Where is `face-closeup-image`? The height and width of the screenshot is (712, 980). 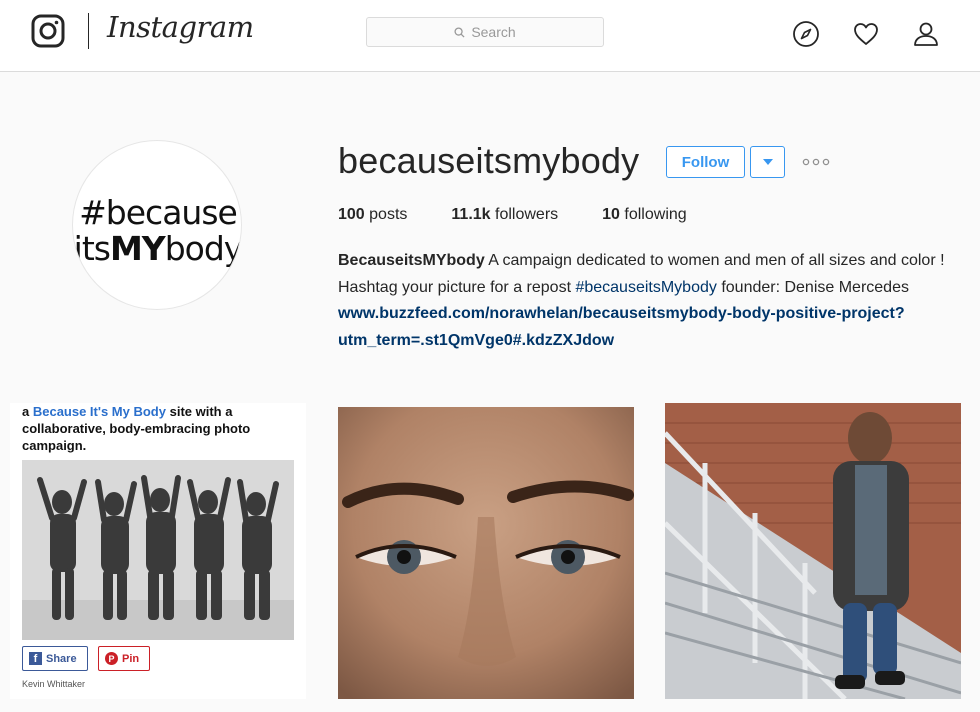
face-closeup-image is located at coordinates (486, 553).